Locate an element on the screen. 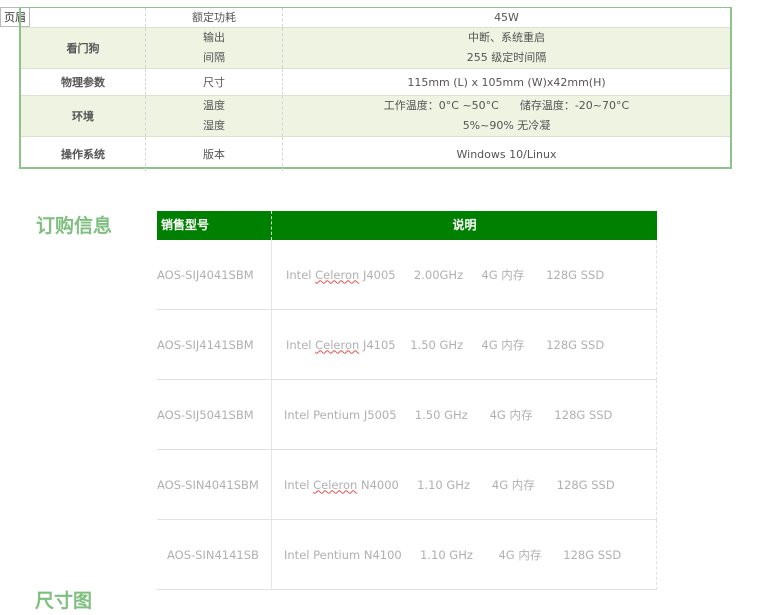 Image resolution: width=762 pixels, height=615 pixels. header-desc: 说明 is located at coordinates (464, 225).